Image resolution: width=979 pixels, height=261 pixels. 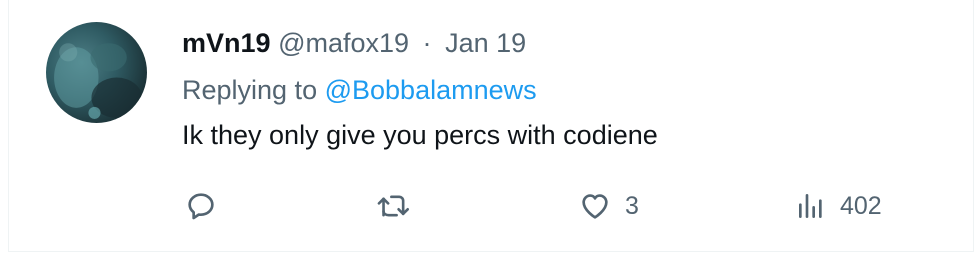 I want to click on like-button: 3, so click(x=609, y=206).